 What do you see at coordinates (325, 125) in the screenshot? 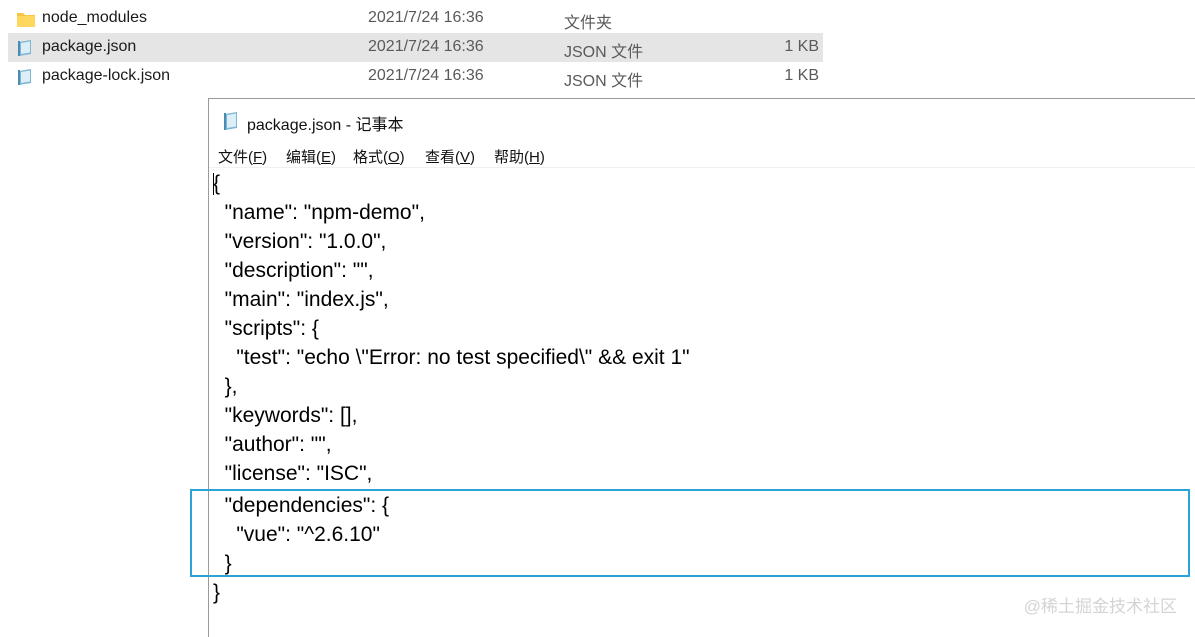
I see `window-title: package.json - 记事本` at bounding box center [325, 125].